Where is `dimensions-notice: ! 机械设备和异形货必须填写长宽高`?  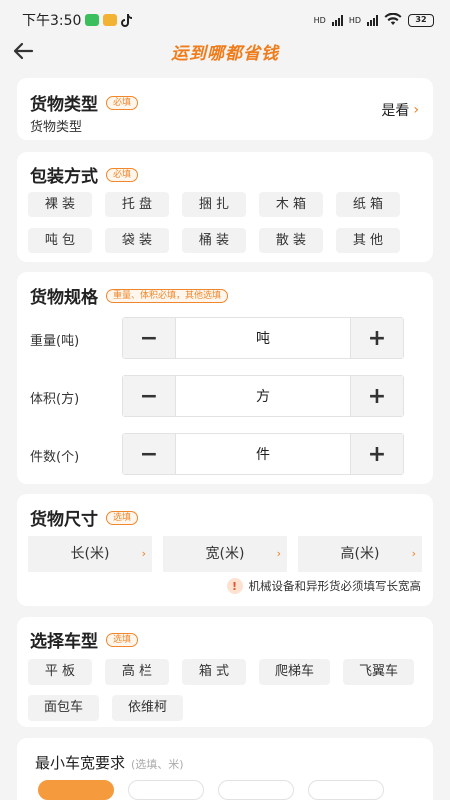 dimensions-notice: ! 机械设备和异形货必须填写长宽高 is located at coordinates (324, 586).